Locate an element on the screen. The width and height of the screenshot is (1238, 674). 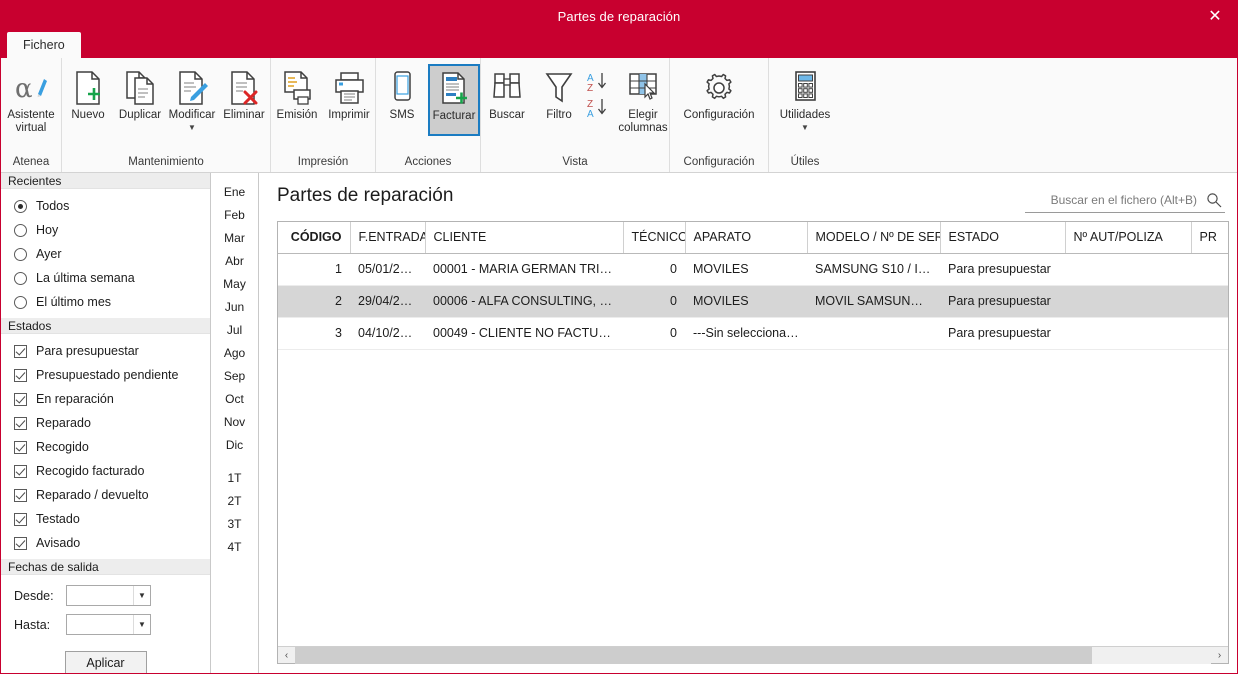
quarter-1t: 1T is located at coordinates (234, 477).